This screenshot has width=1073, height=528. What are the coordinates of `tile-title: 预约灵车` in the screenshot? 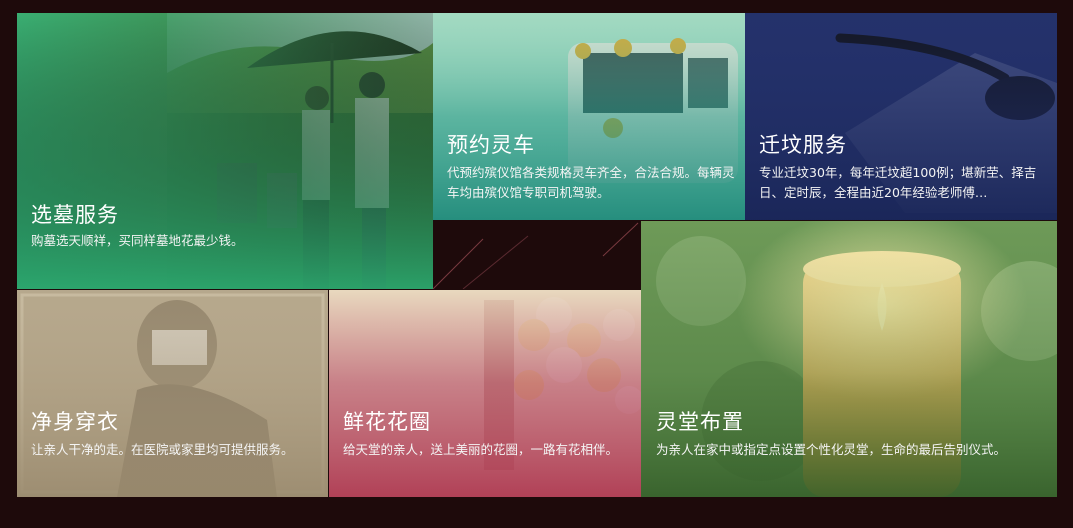 It's located at (491, 145).